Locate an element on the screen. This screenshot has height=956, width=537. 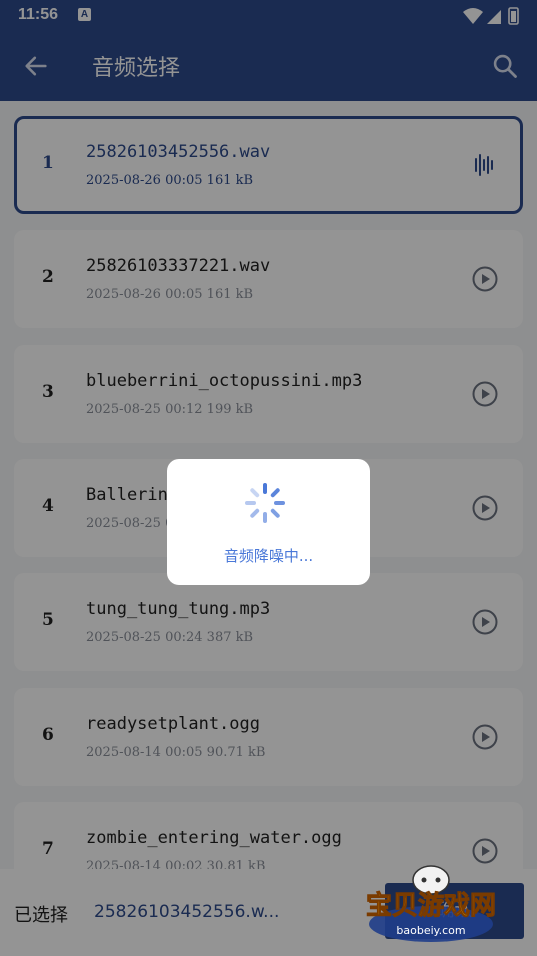
watermark-url: baobeiy.com is located at coordinates (430, 930).